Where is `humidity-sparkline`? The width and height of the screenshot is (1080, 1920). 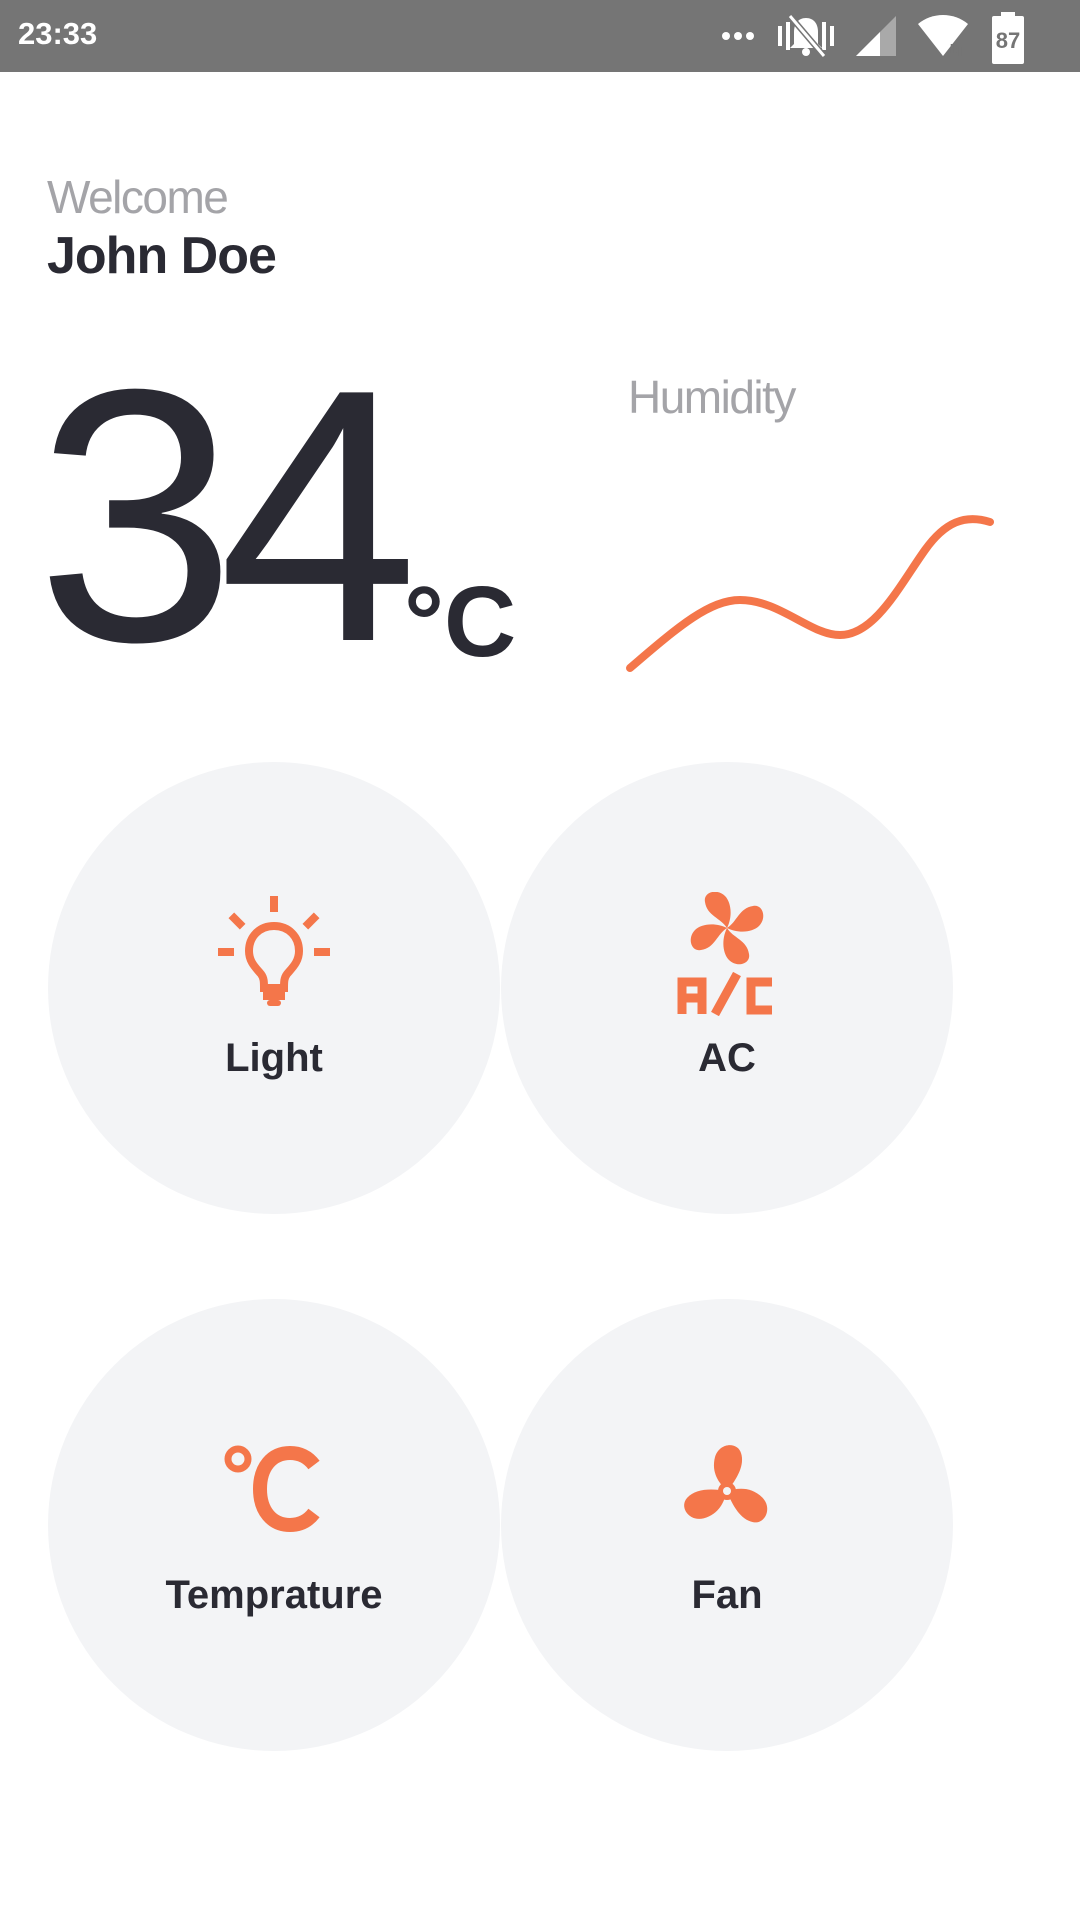 humidity-sparkline is located at coordinates (810, 593).